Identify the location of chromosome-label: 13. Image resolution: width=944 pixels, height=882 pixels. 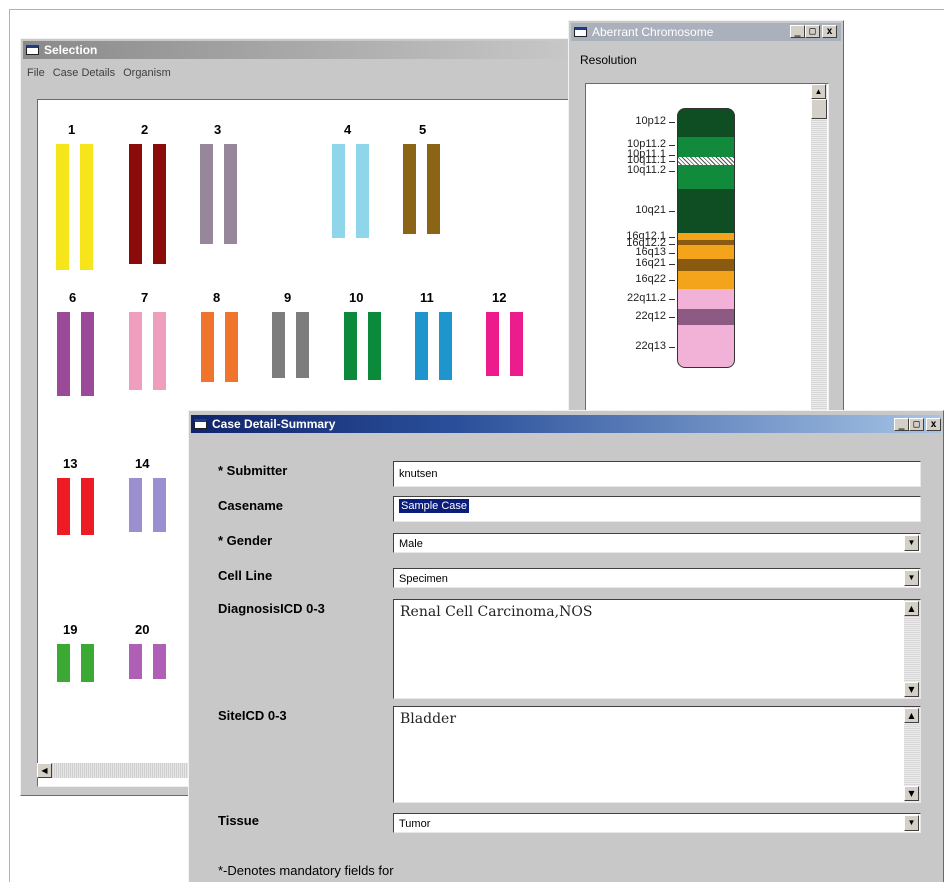
(70, 463).